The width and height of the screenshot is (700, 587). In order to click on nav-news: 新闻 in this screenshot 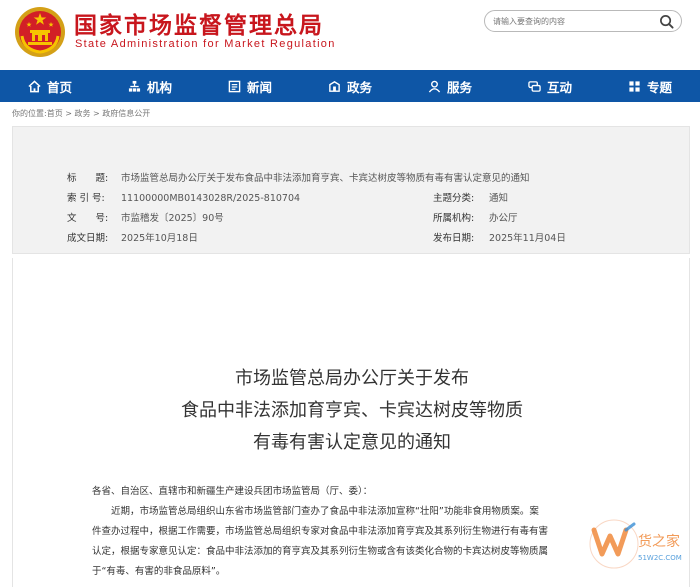, I will do `click(250, 86)`.